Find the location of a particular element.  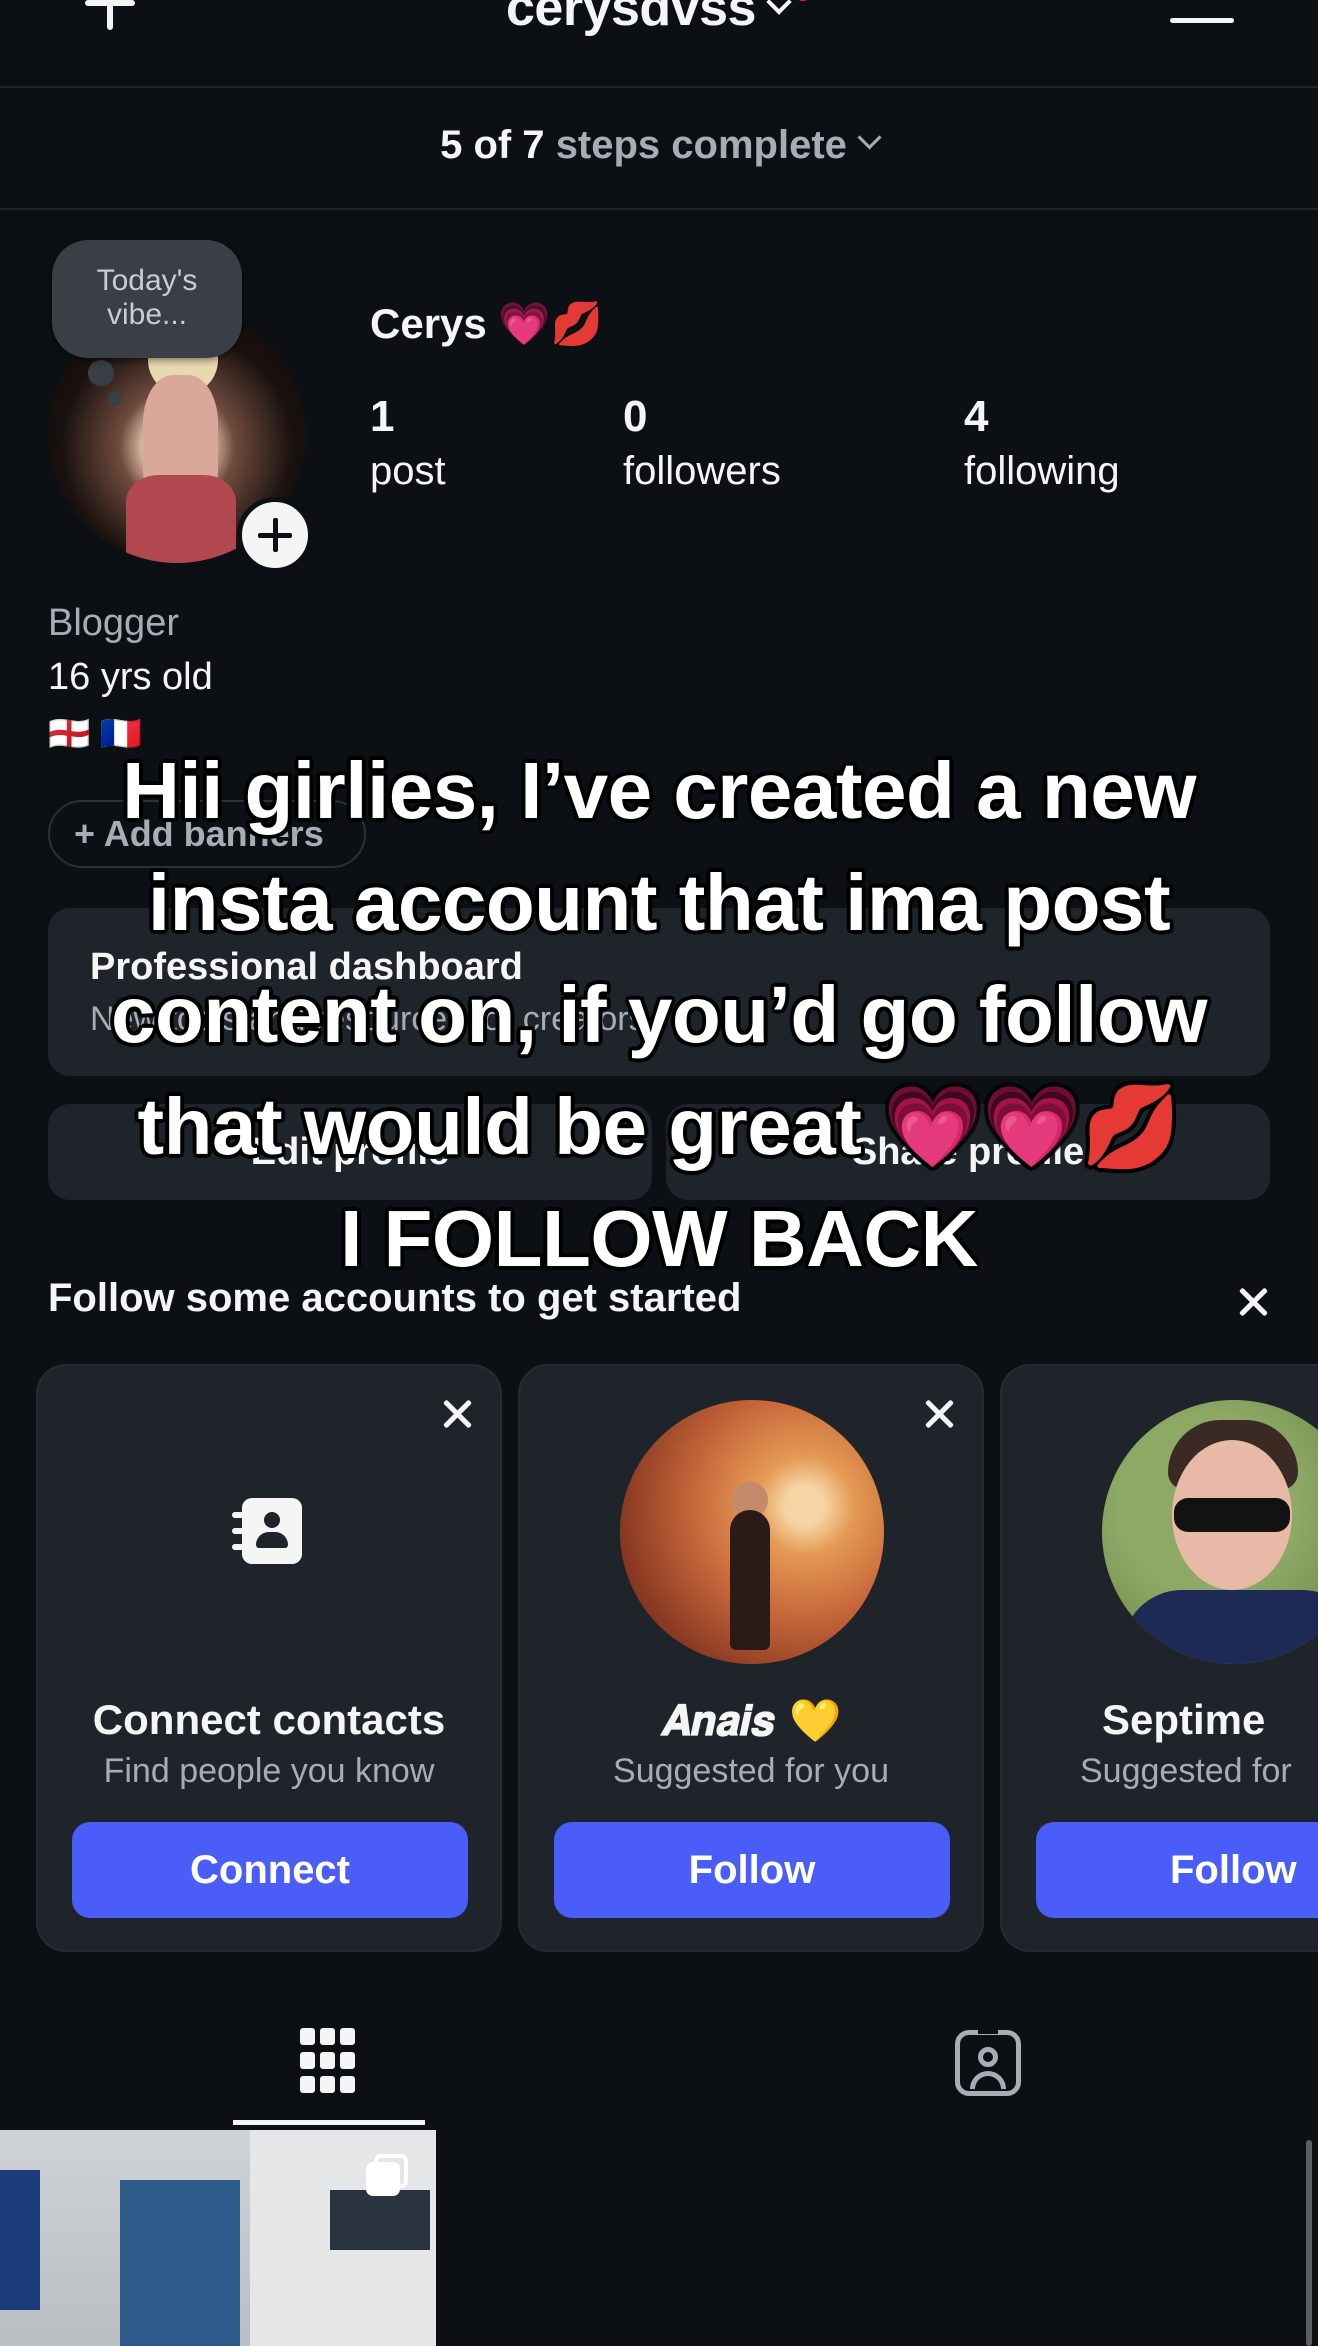

profile-bio: 16 yrs old is located at coordinates (130, 677).